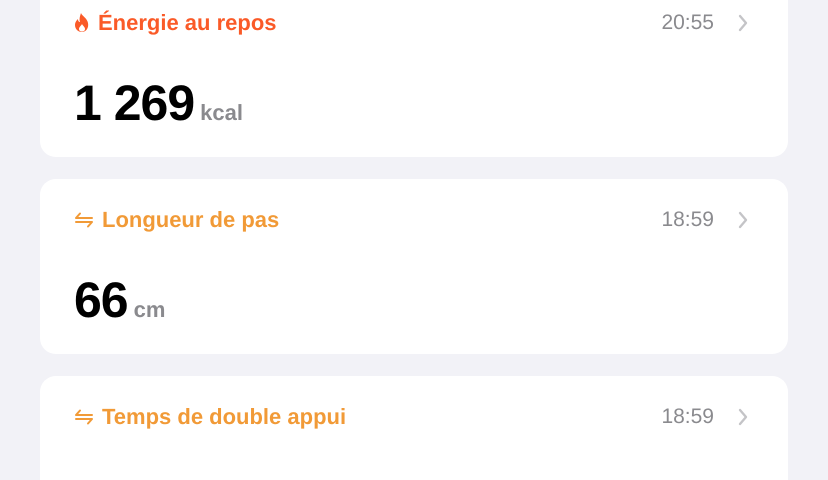 The width and height of the screenshot is (828, 480). I want to click on metric-title: Longueur de pas, so click(191, 219).